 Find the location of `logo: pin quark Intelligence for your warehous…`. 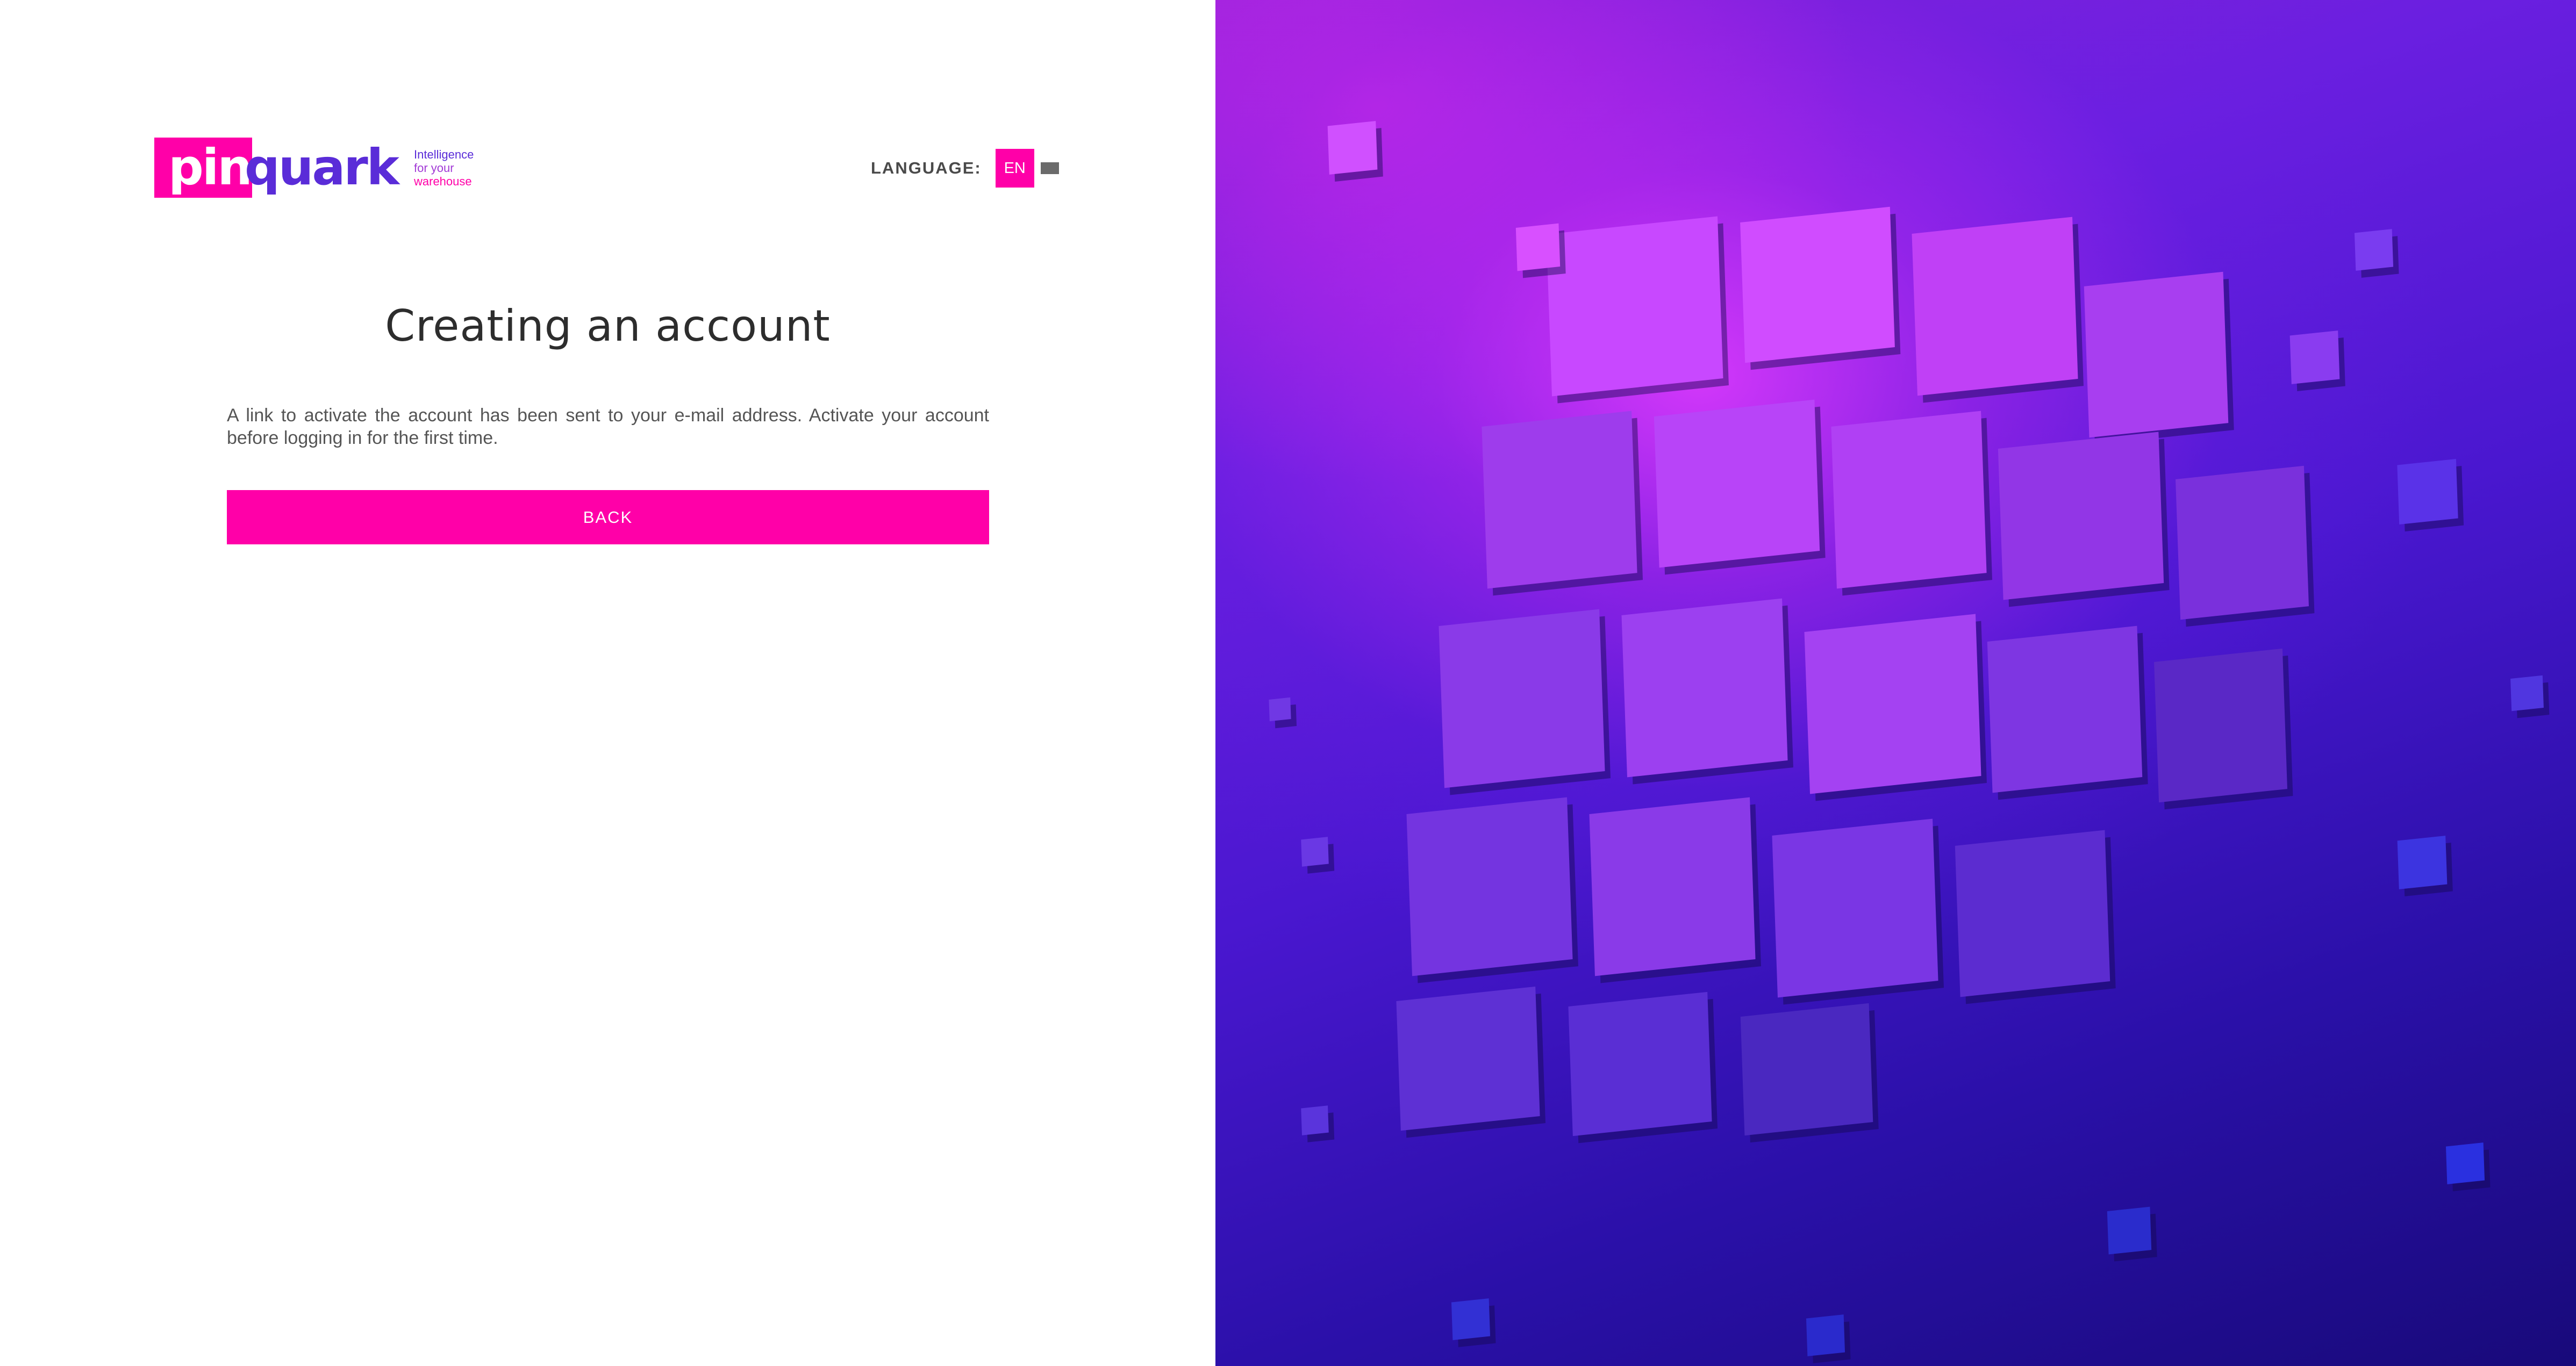

logo: pin quark Intelligence for your warehous… is located at coordinates (314, 168).